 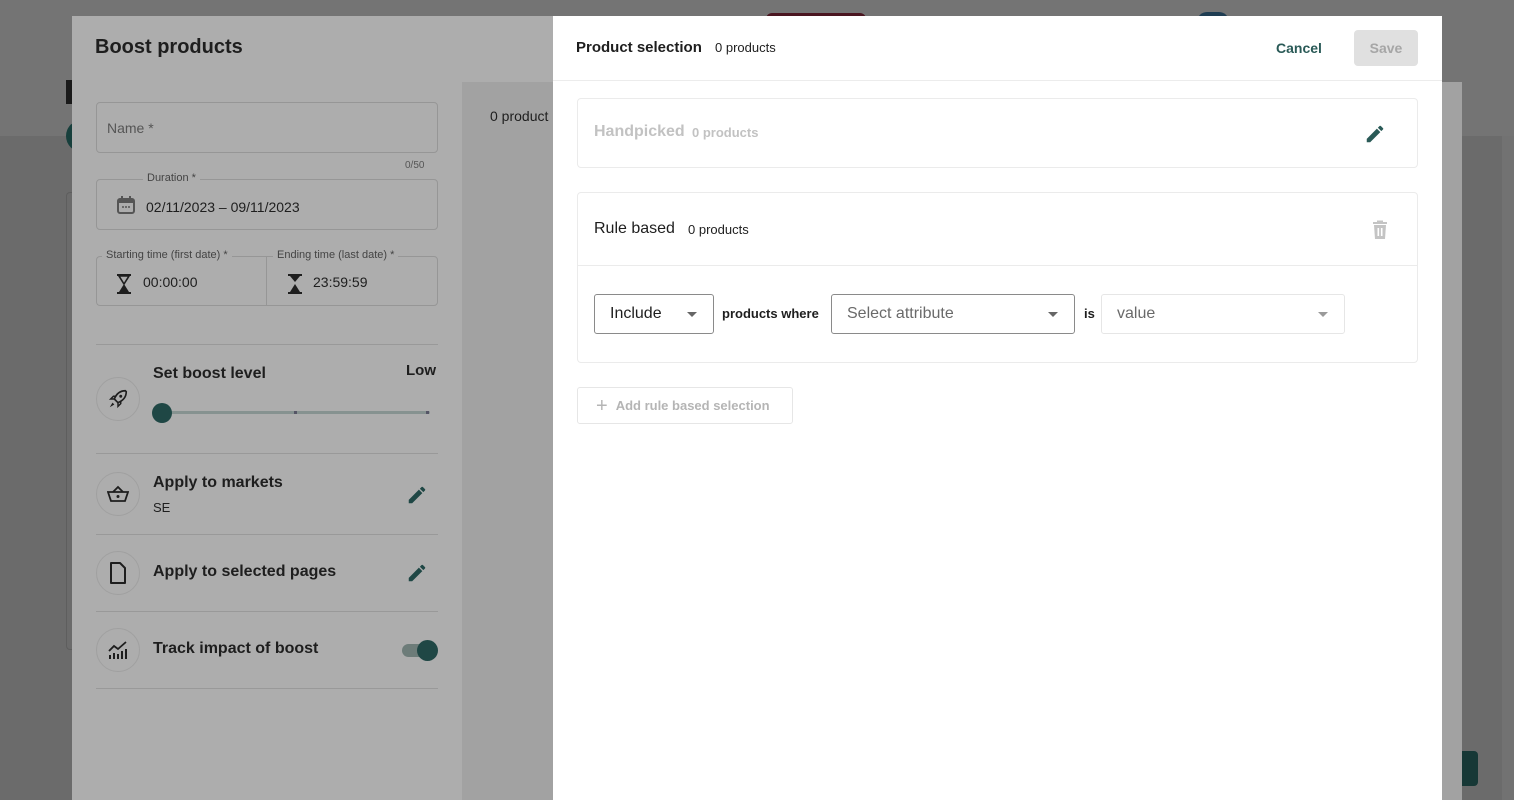 I want to click on boost-level-value: Low, so click(x=421, y=370).